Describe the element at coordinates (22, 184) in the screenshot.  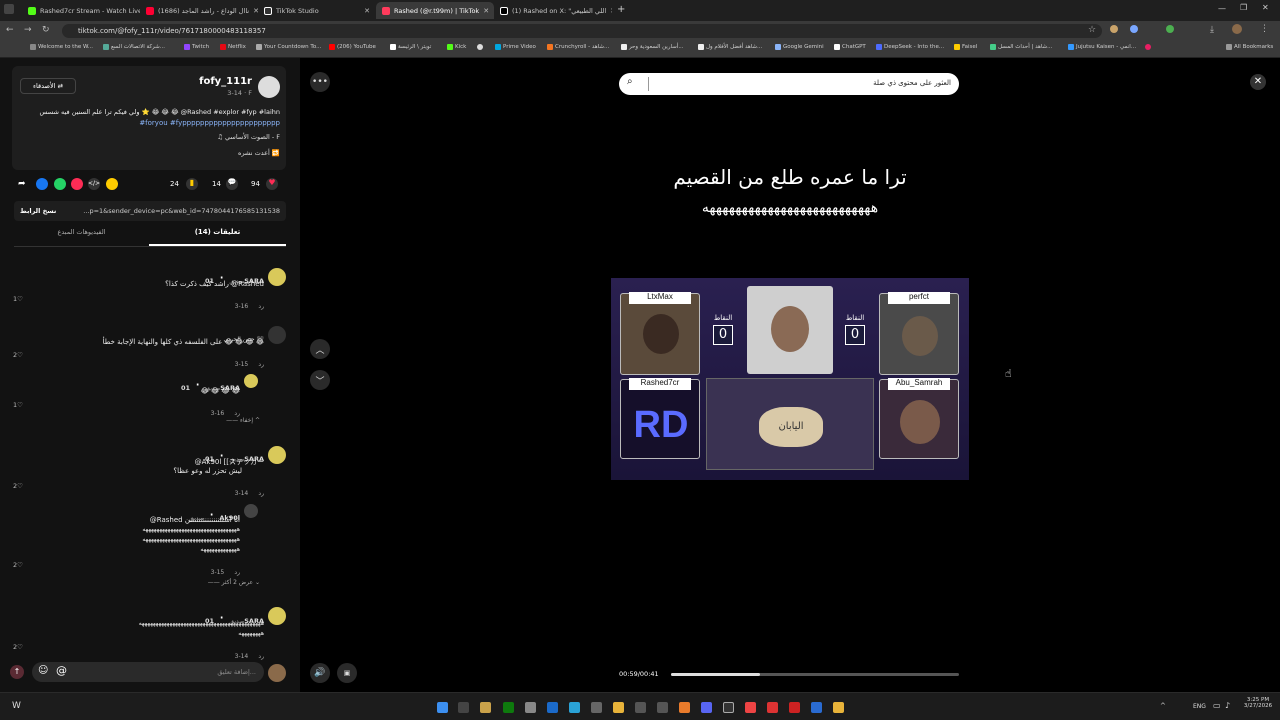
I see `share-arrow-icon: ➦` at that location.